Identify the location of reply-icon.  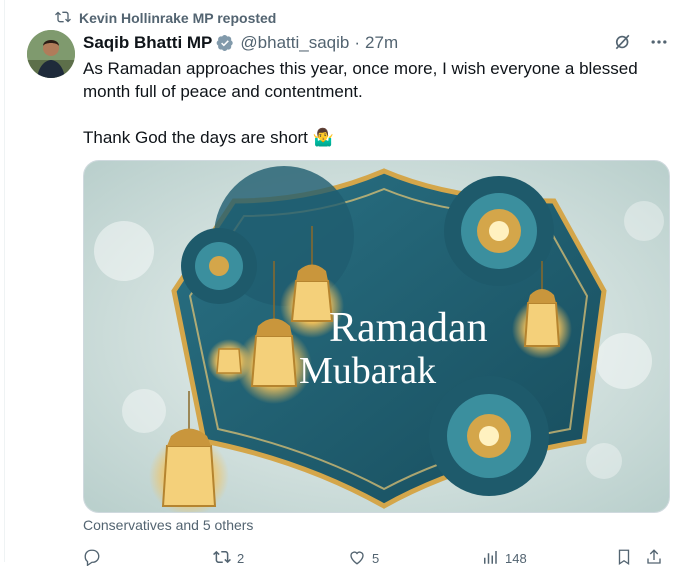
(92, 558).